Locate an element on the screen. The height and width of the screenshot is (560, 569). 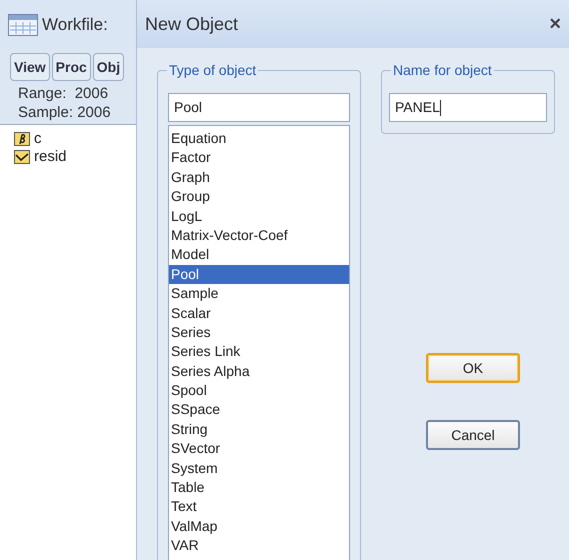
toolbar-button: Obj is located at coordinates (108, 67).